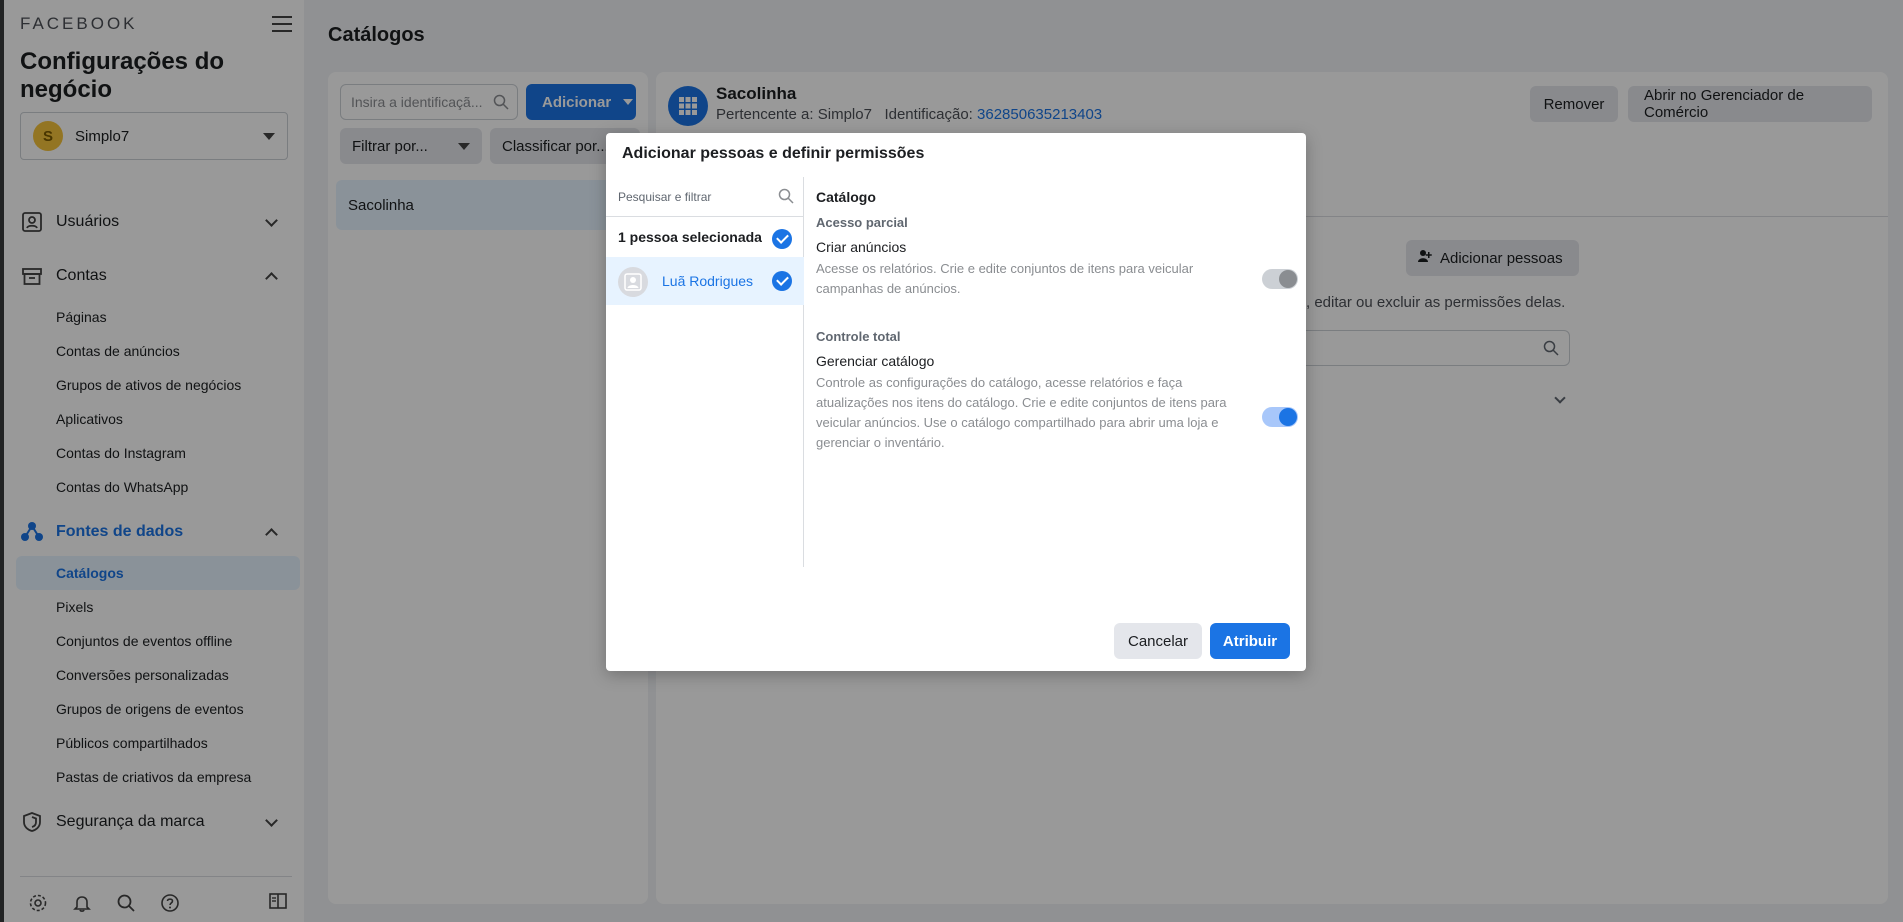  What do you see at coordinates (782, 239) in the screenshot?
I see `select-all-check-icon` at bounding box center [782, 239].